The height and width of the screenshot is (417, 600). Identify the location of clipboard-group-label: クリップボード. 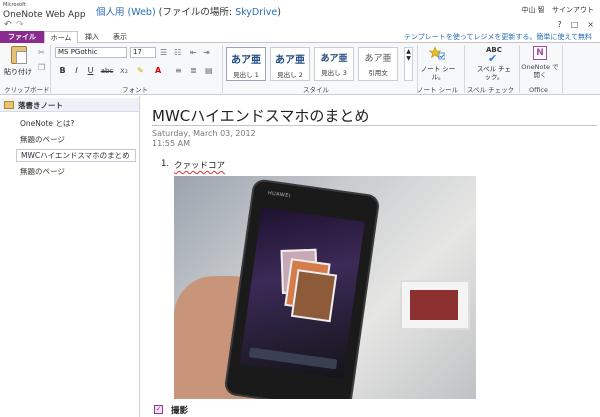
(27, 90).